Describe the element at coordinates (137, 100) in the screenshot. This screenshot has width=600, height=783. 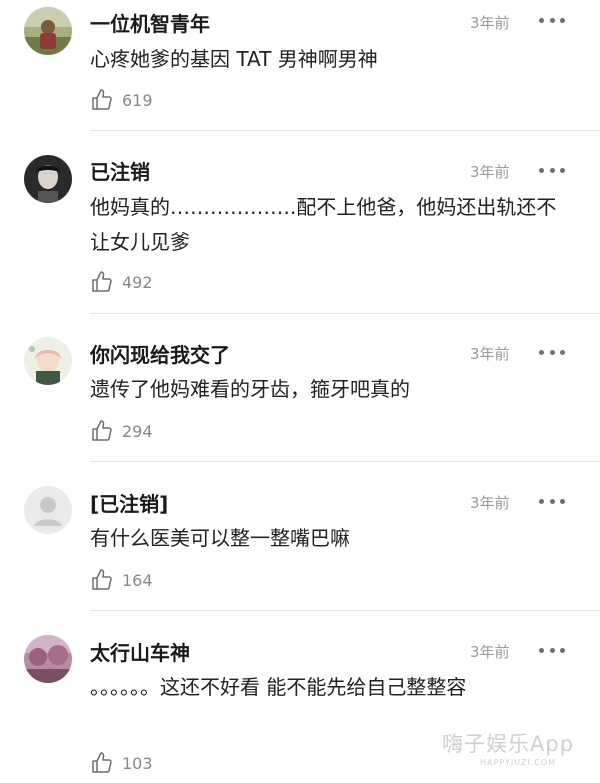
I see `like-count: 619` at that location.